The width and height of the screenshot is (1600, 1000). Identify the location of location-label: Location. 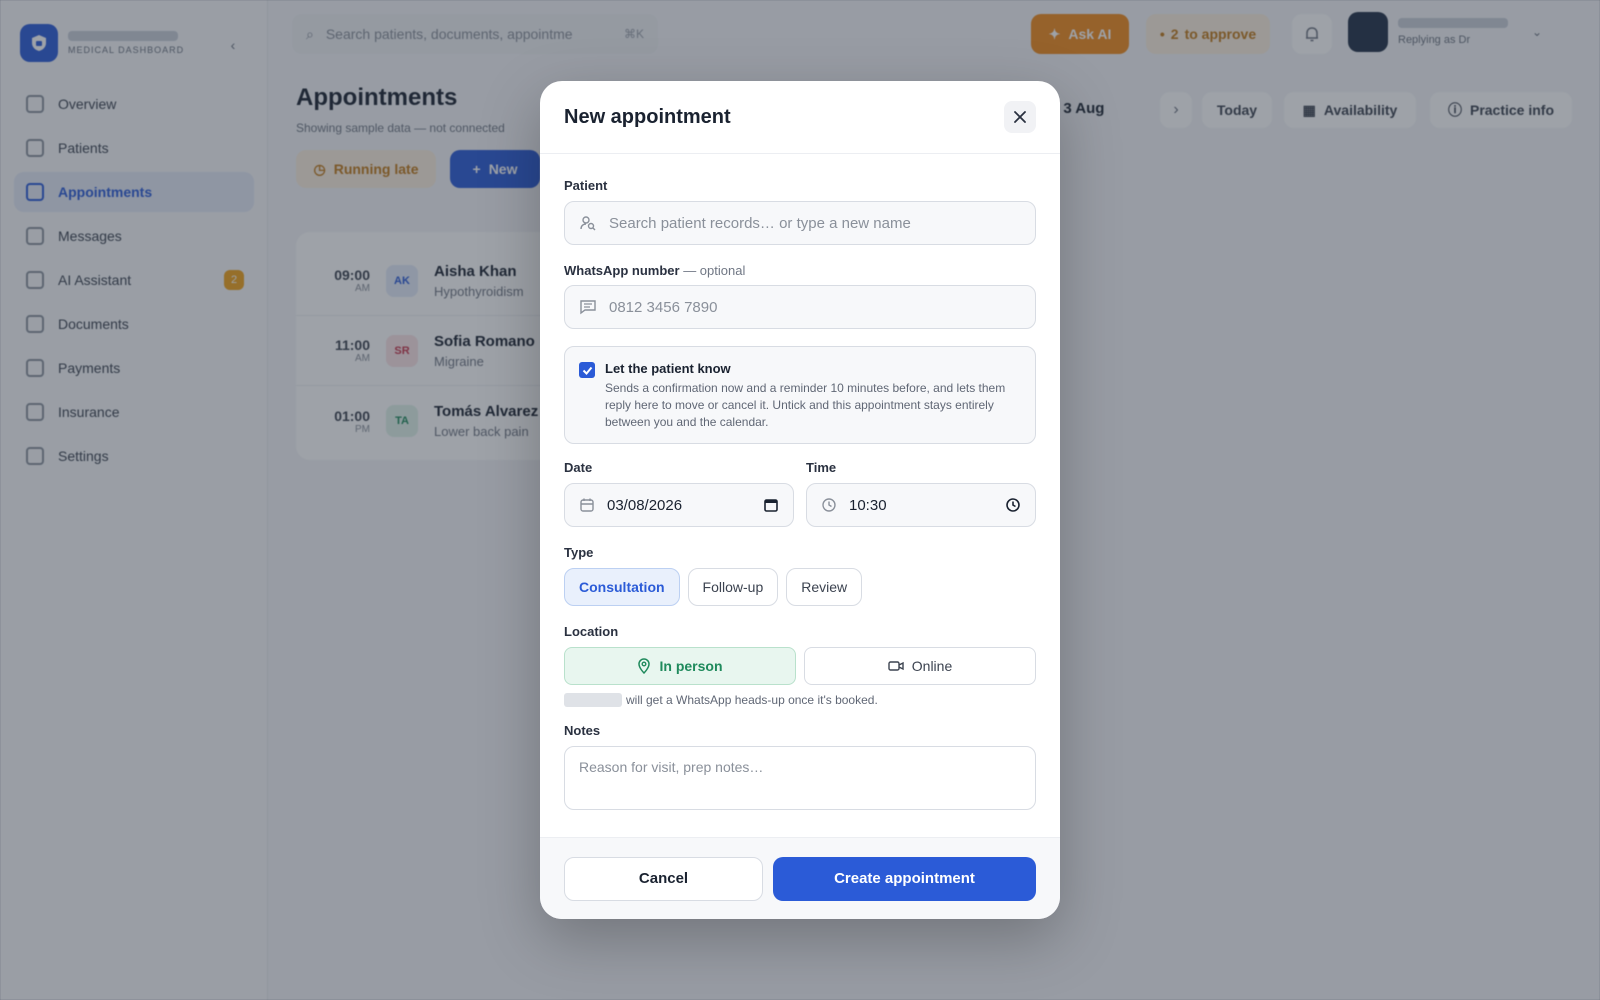
(591, 631).